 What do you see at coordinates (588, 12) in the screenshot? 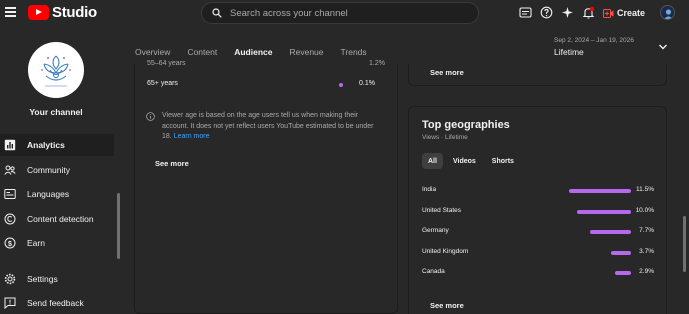
I see `notifications-icon` at bounding box center [588, 12].